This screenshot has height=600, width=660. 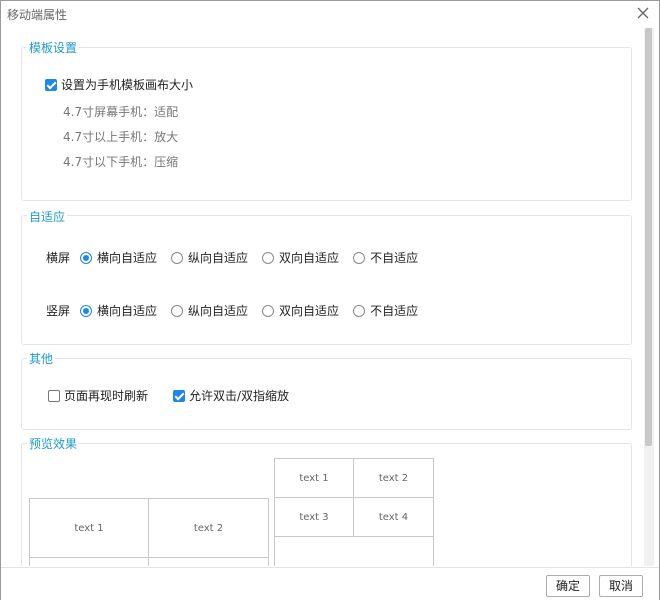 I want to click on portrait-option-horizontal: 横向自适应, so click(x=118, y=310).